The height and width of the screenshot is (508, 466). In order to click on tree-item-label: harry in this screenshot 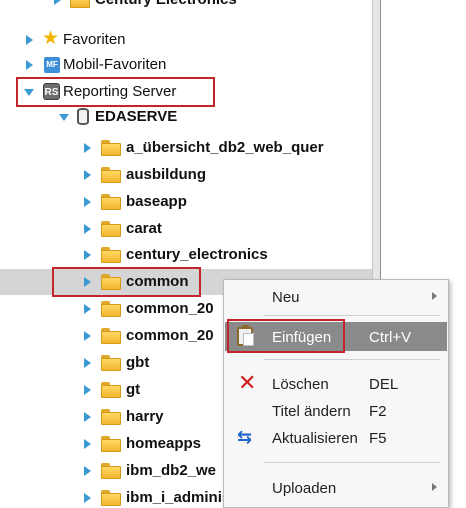, I will do `click(145, 416)`.